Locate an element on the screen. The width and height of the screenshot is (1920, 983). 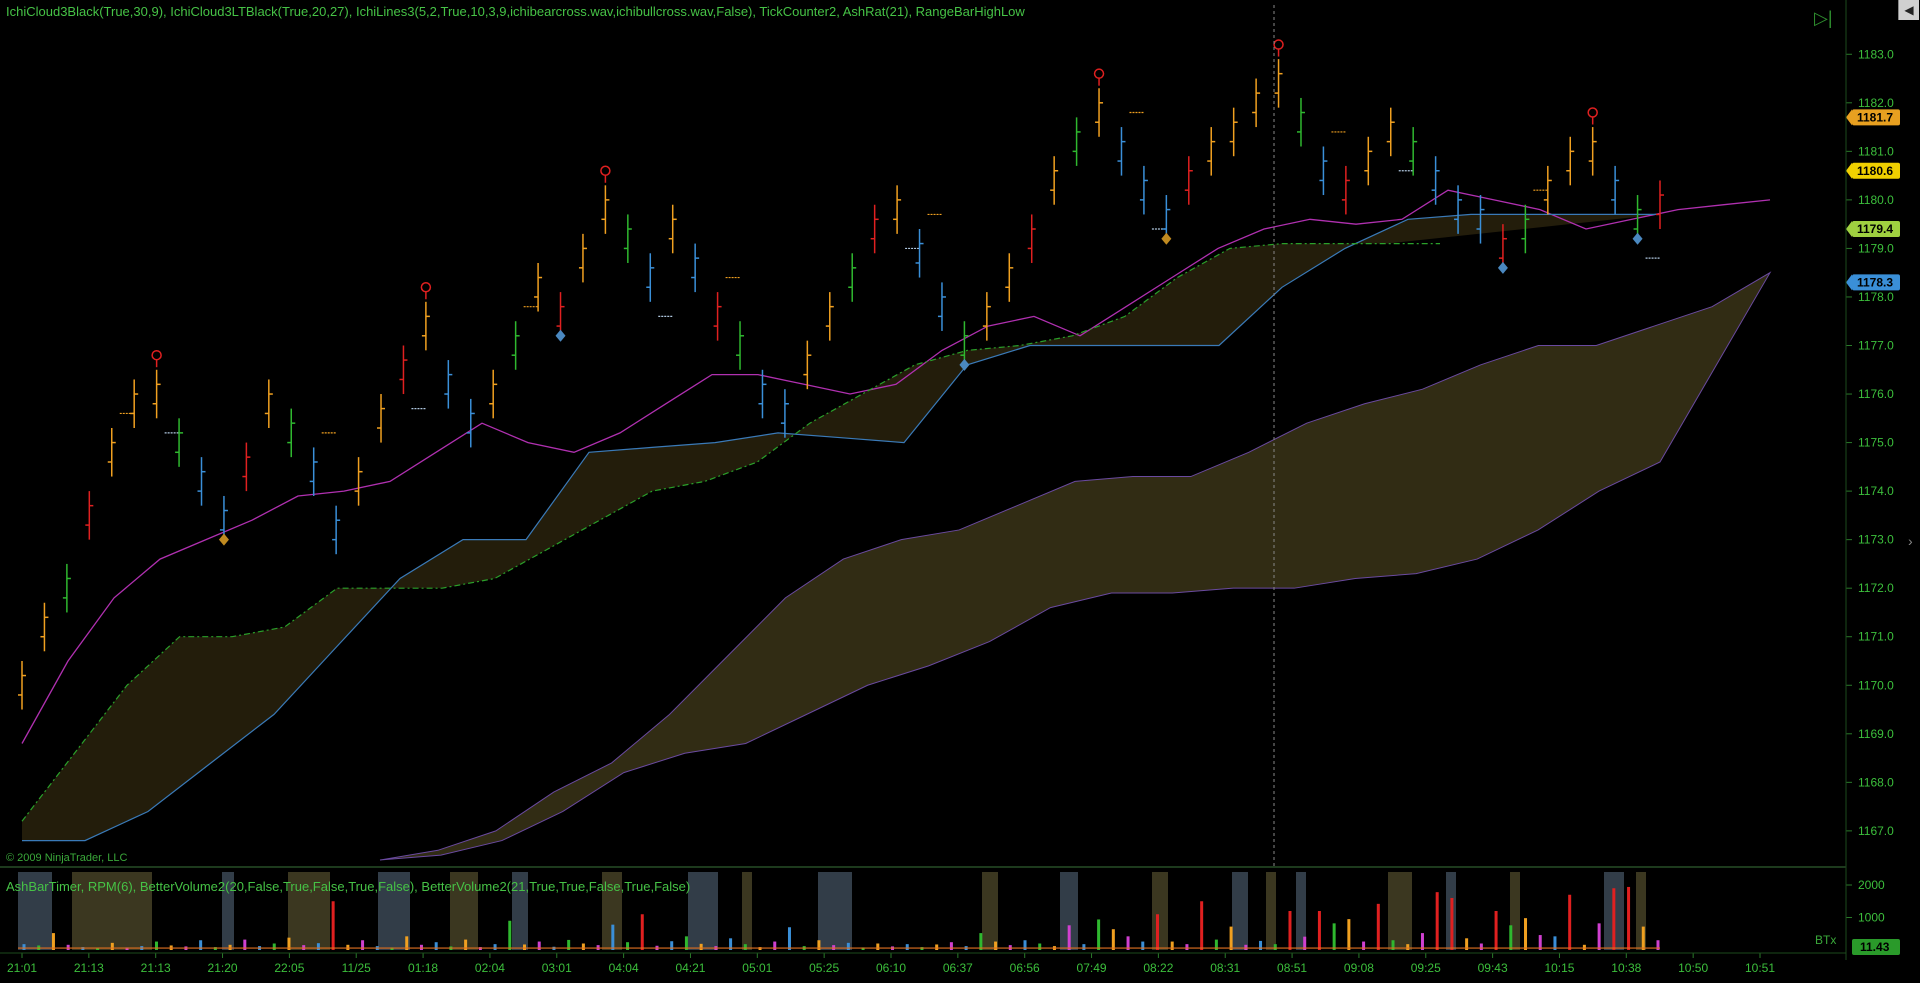
y-tick-label: 1167.0 is located at coordinates (1876, 831).